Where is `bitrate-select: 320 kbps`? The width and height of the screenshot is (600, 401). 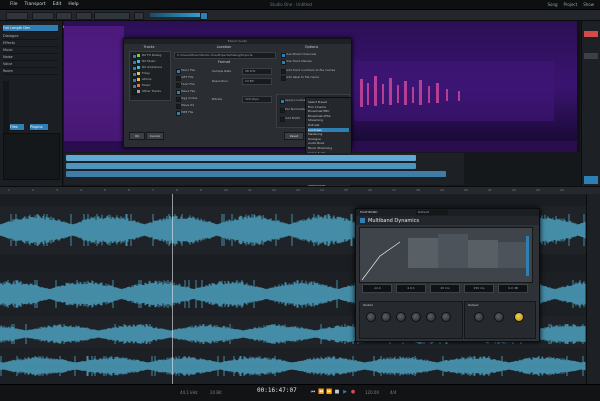
bitrate-select: 320 kbps is located at coordinates (257, 99).